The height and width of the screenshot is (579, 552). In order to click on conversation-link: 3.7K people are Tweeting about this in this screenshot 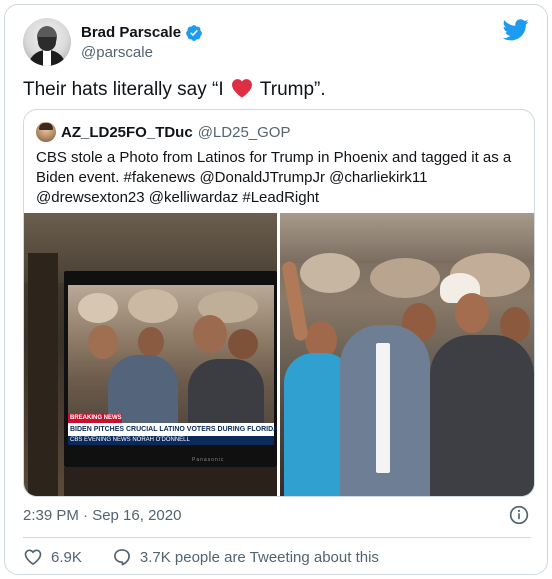, I will do `click(245, 557)`.